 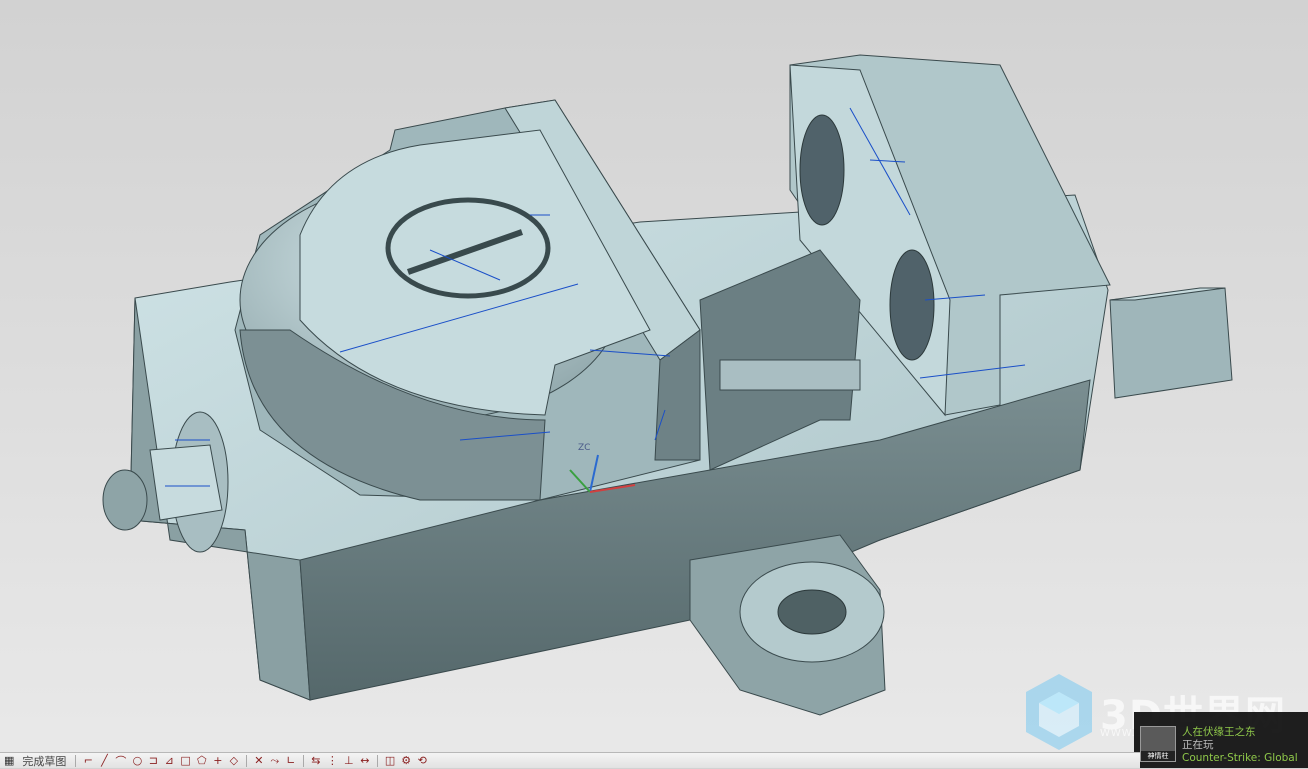 I want to click on fillet-icon: ⊐, so click(x=153, y=761).